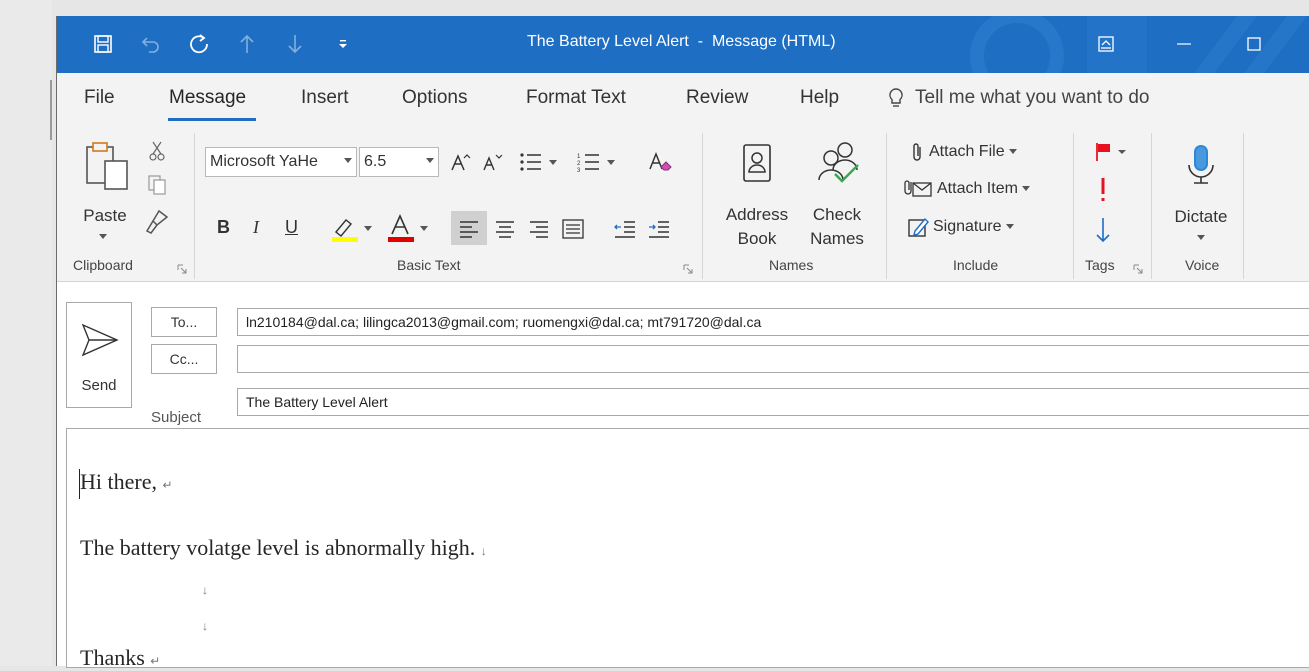 This screenshot has height=671, width=1309. What do you see at coordinates (167, 485) in the screenshot?
I see `paragraph-mark: ↵` at bounding box center [167, 485].